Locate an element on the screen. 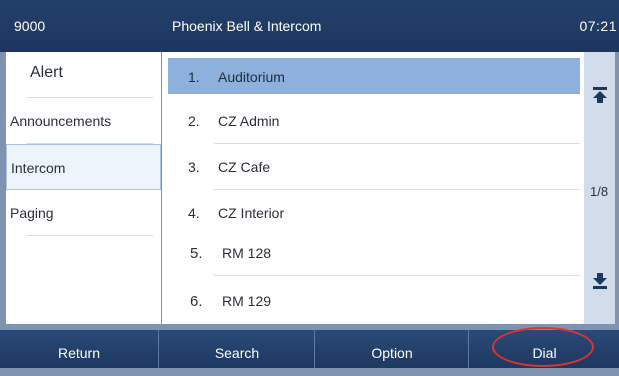 This screenshot has height=376, width=619. contact-row-rm-129: 6. RM 129 is located at coordinates (374, 301).